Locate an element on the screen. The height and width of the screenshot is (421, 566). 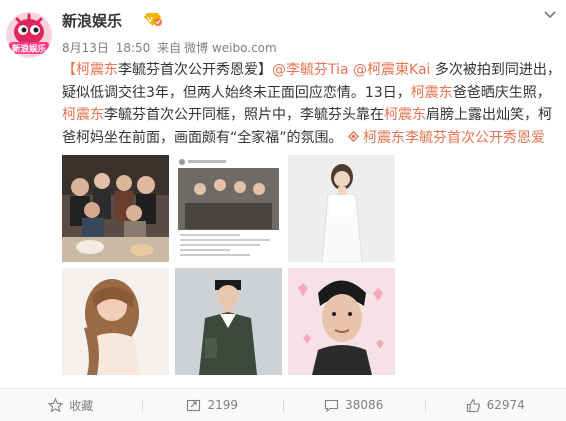
favorite-label: 收藏 is located at coordinates (81, 405).